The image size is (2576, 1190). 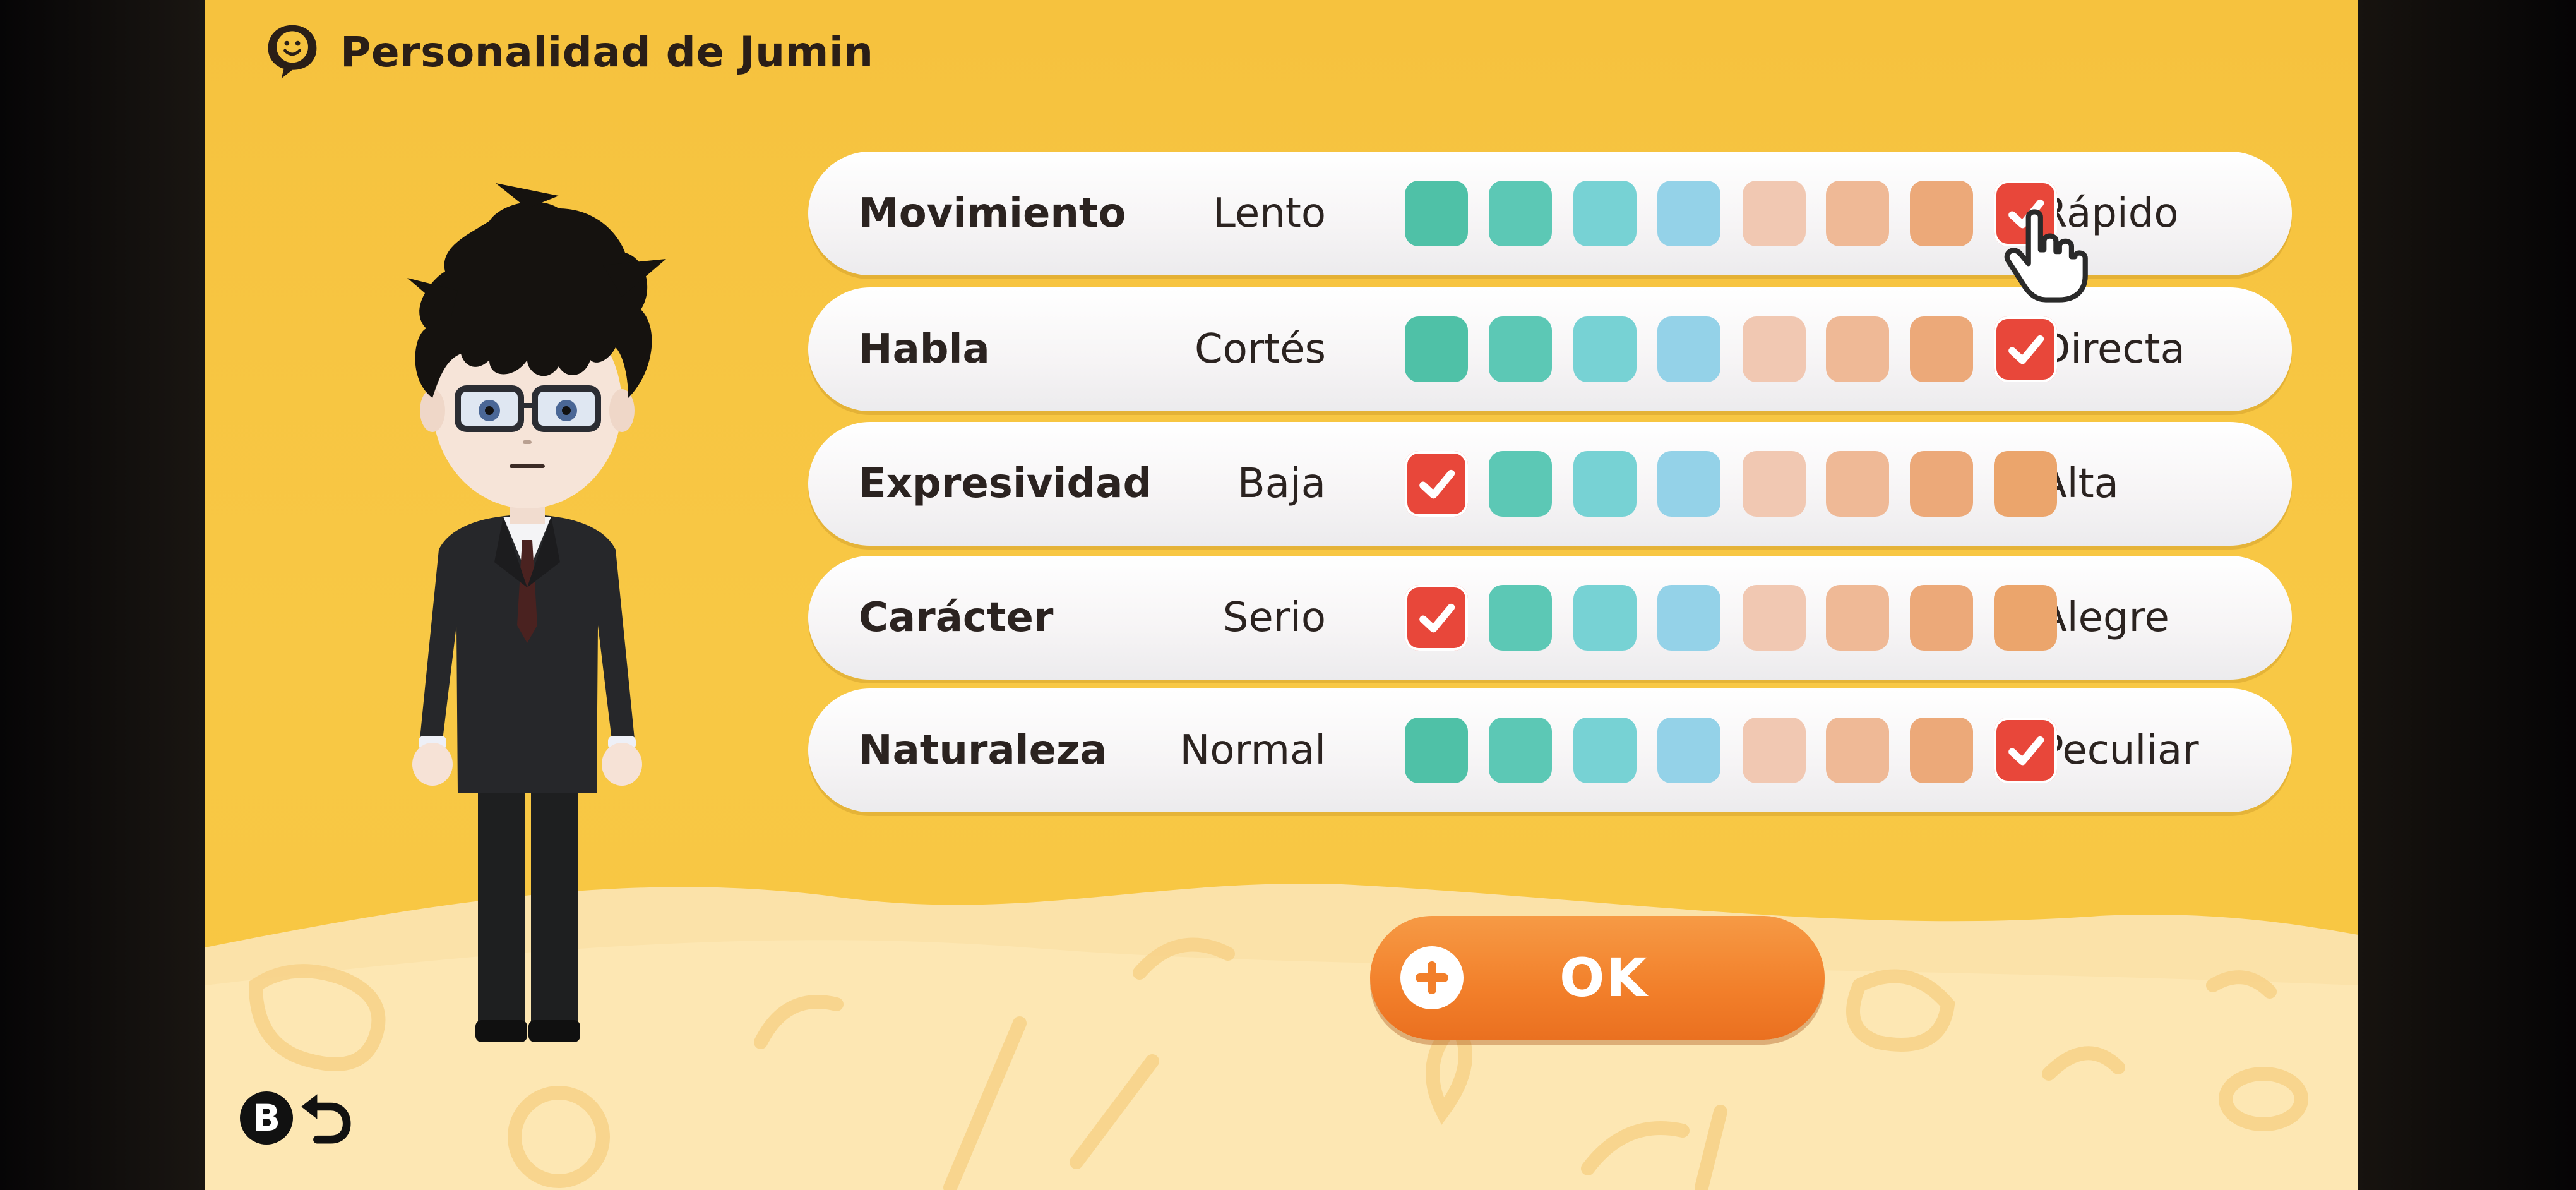 I want to click on trait-row-habla: Habla Cortés Directa, so click(x=1550, y=349).